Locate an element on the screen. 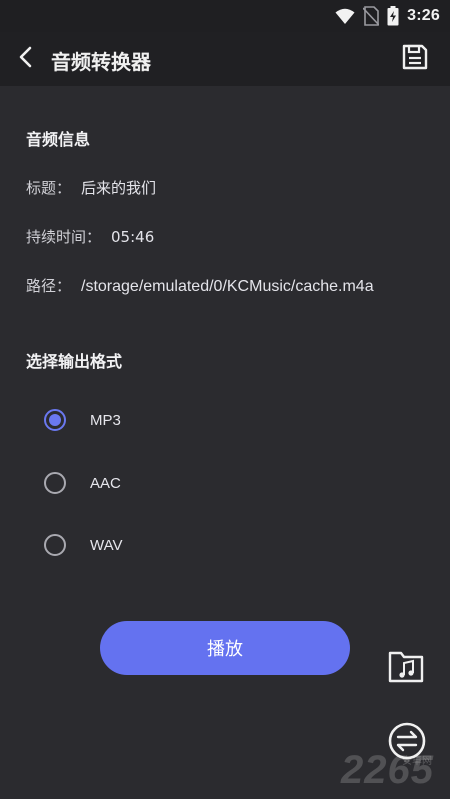 The image size is (450, 799). chevron-left-icon is located at coordinates (25, 59).